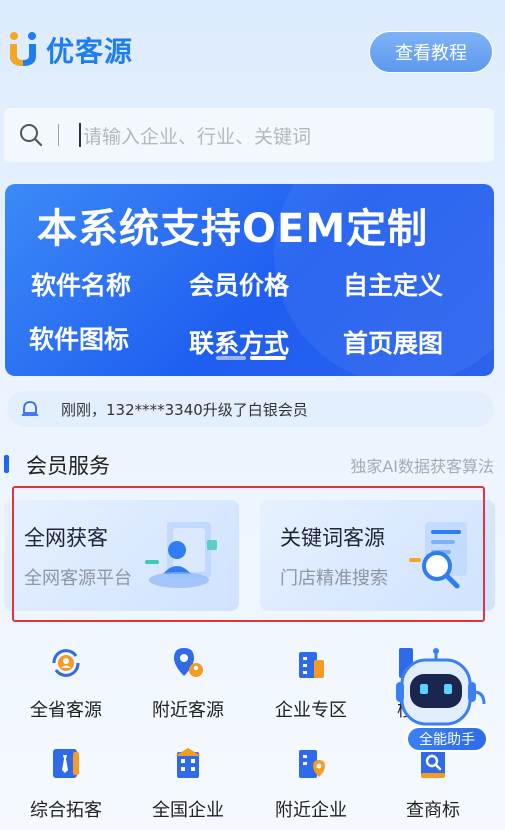 This screenshot has width=505, height=830. I want to click on grid-item-province-leads: 全省客源, so click(66, 684).